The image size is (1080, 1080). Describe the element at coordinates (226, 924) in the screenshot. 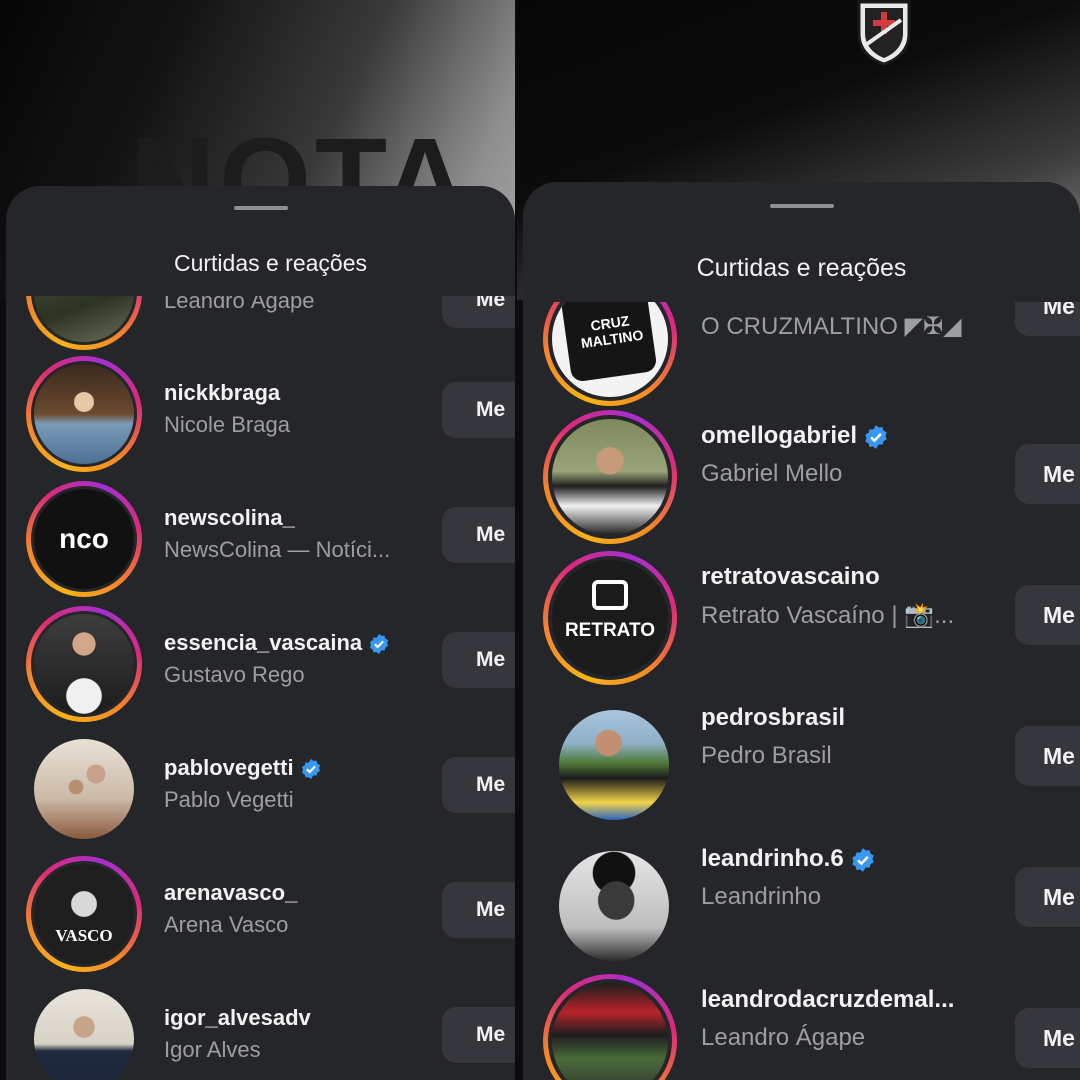

I see `fullname: Arena Vasco` at that location.